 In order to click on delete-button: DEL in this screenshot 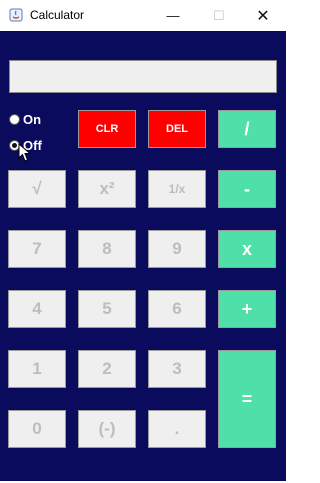, I will do `click(177, 129)`.